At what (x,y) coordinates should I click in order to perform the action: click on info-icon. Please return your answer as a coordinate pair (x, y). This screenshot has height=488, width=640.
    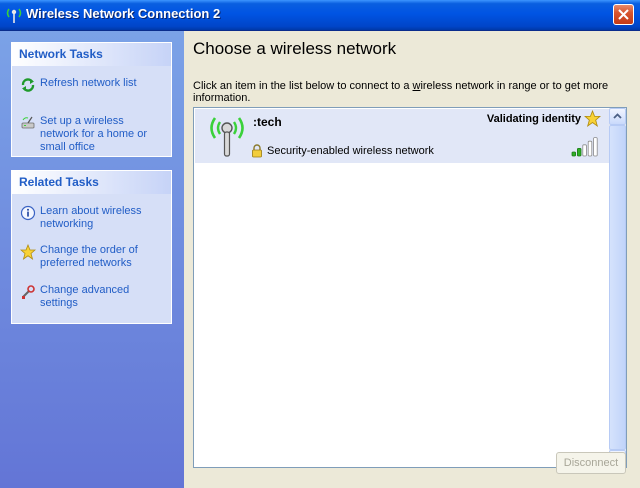
    Looking at the image, I should click on (28, 213).